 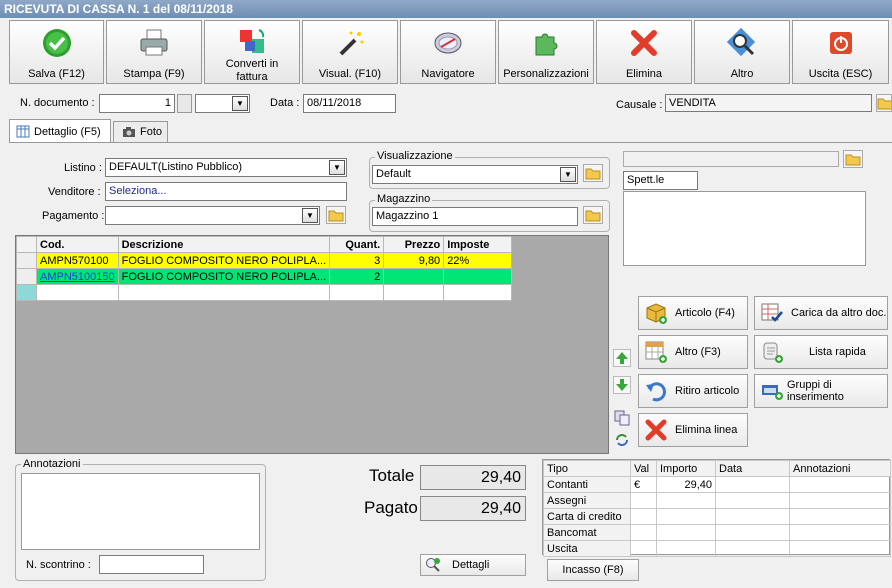 I want to click on table-row: Bancomat, so click(x=717, y=532).